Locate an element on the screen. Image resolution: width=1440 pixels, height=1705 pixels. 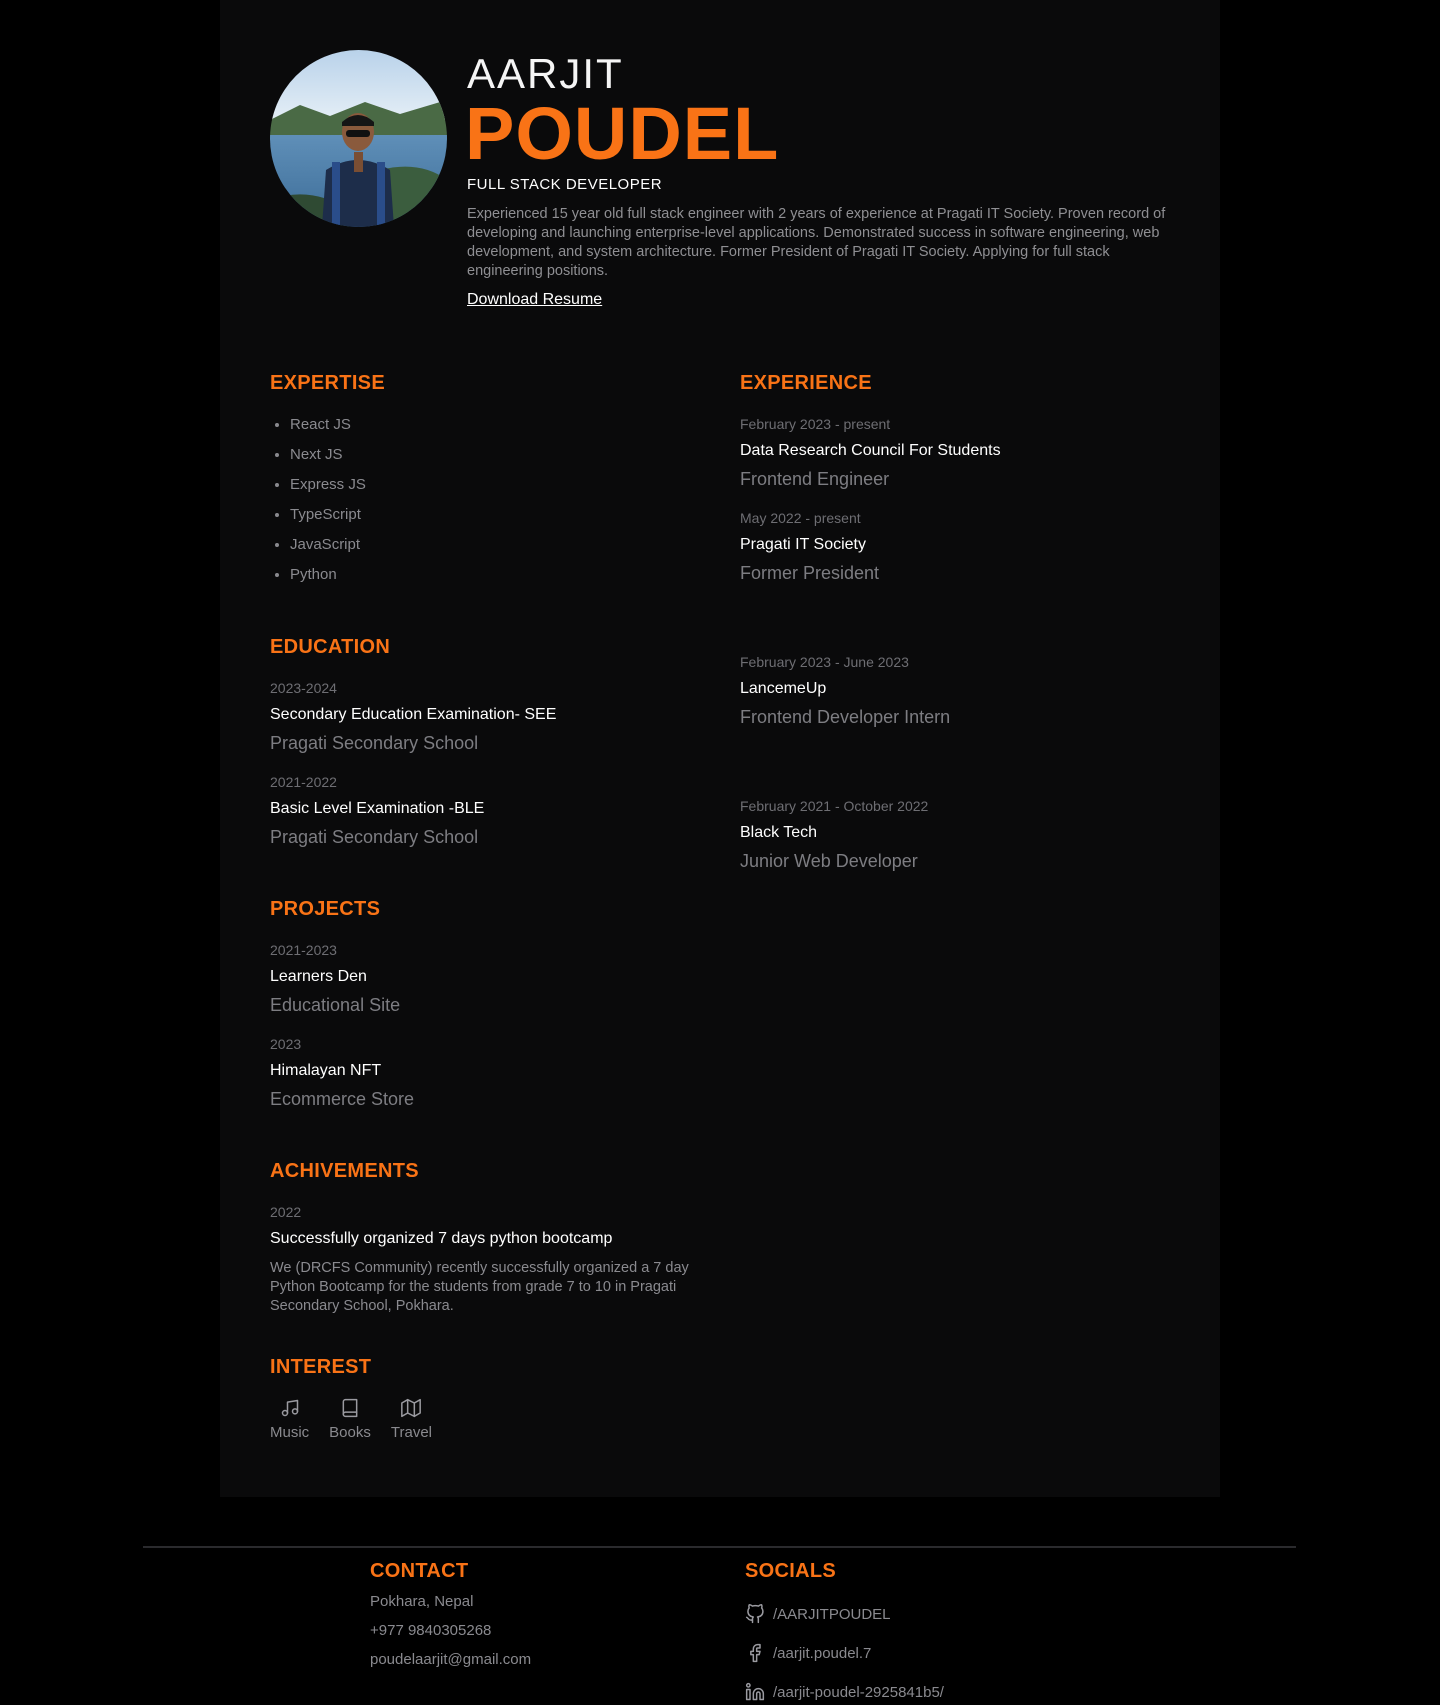
social-link-linkedin: /aarjit-poudel-2925841b5/ is located at coordinates (844, 1692).